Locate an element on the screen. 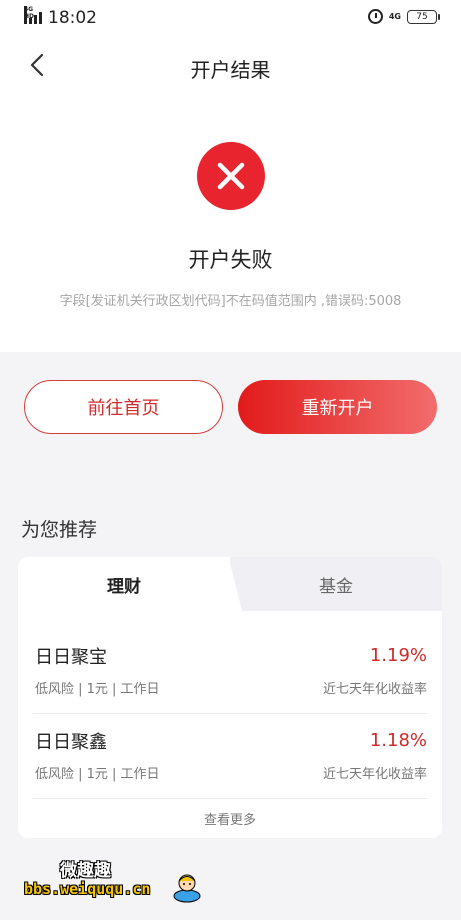 This screenshot has height=920, width=461. product-name: 日日聚鑫 is located at coordinates (71, 742).